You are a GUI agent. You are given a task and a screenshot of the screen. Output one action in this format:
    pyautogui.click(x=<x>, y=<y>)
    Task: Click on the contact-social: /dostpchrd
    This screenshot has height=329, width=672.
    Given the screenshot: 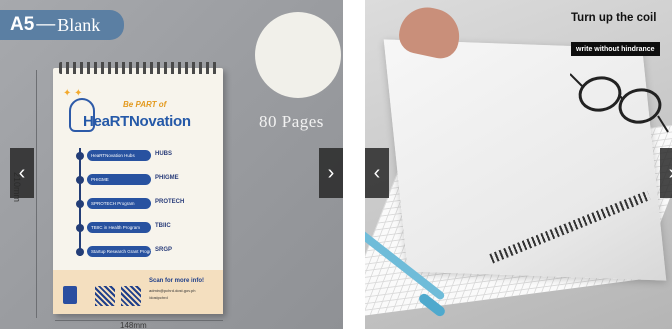 What is the action you would take?
    pyautogui.click(x=158, y=297)
    